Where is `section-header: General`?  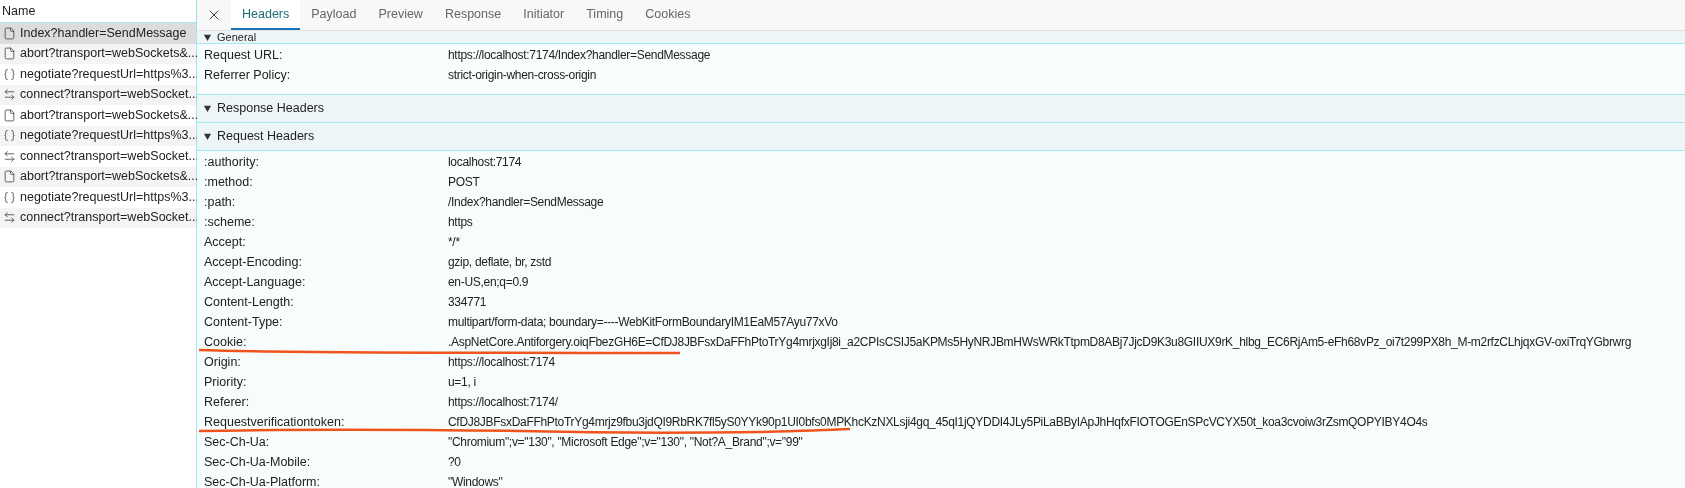
section-header: General is located at coordinates (941, 37).